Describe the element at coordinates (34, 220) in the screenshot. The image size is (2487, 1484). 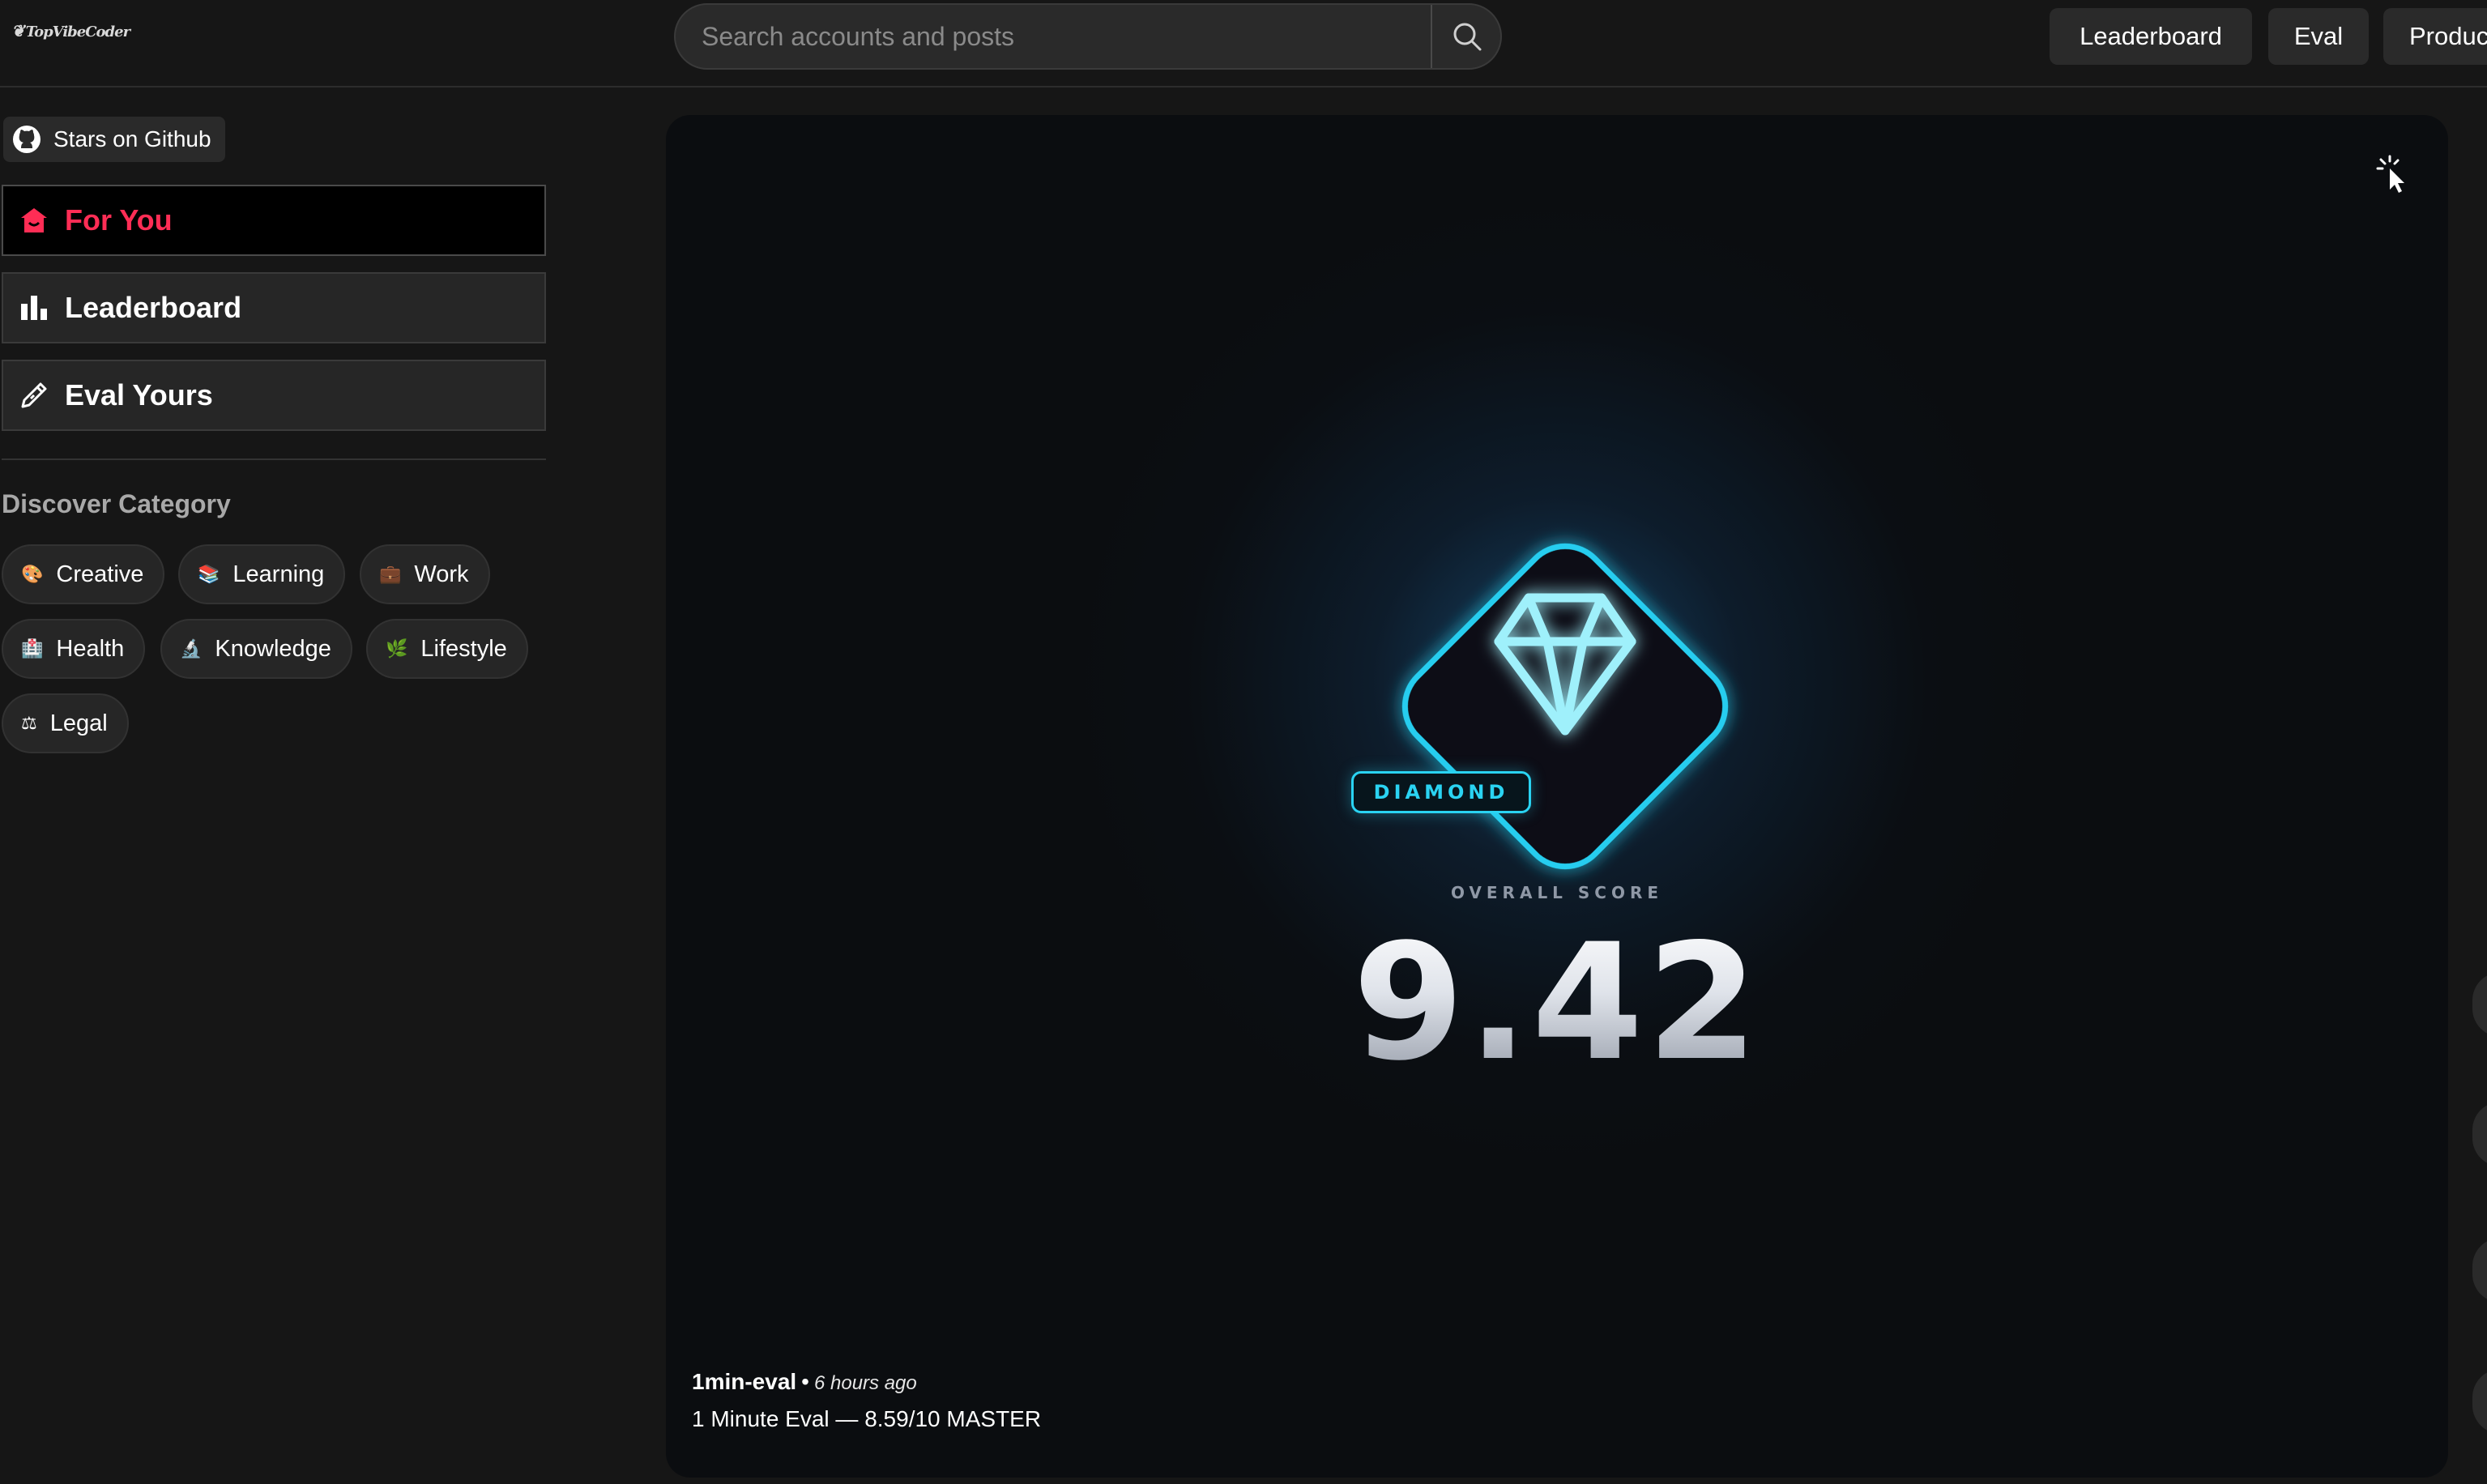
I see `home-icon` at that location.